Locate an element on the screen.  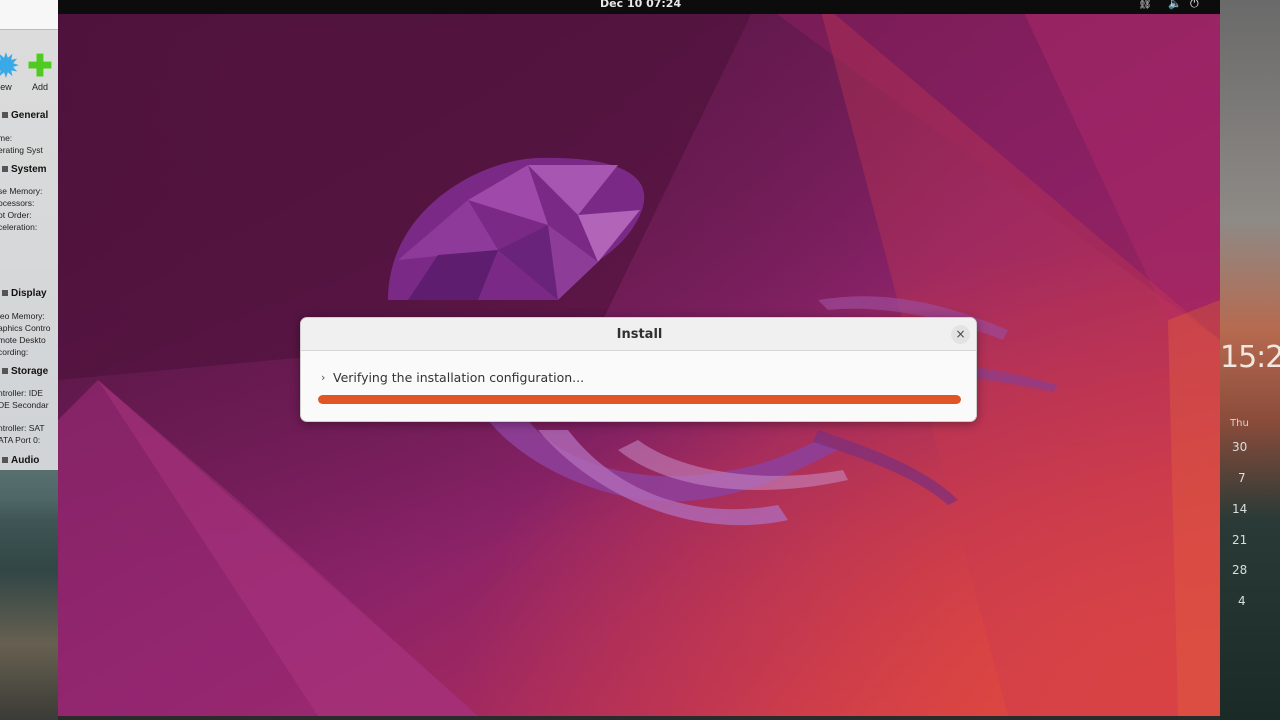
dialog-title: Install is located at coordinates (639, 334).